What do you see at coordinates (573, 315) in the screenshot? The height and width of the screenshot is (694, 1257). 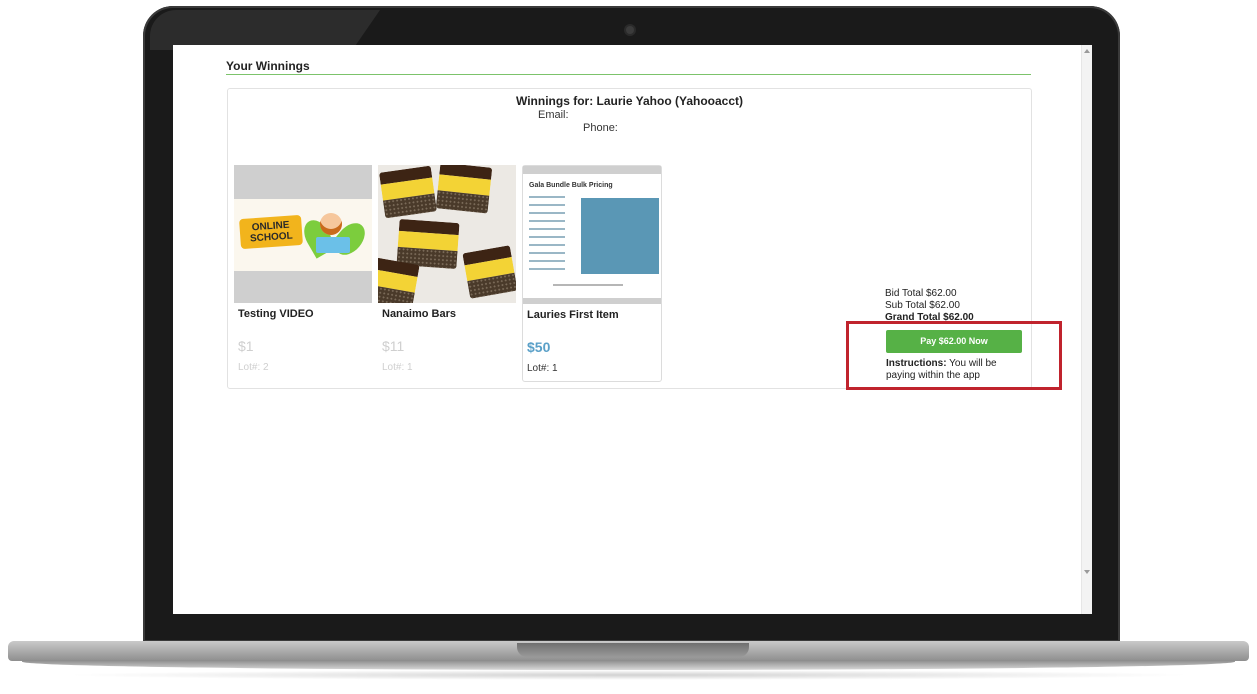 I see `item-title: Lauries First Item` at bounding box center [573, 315].